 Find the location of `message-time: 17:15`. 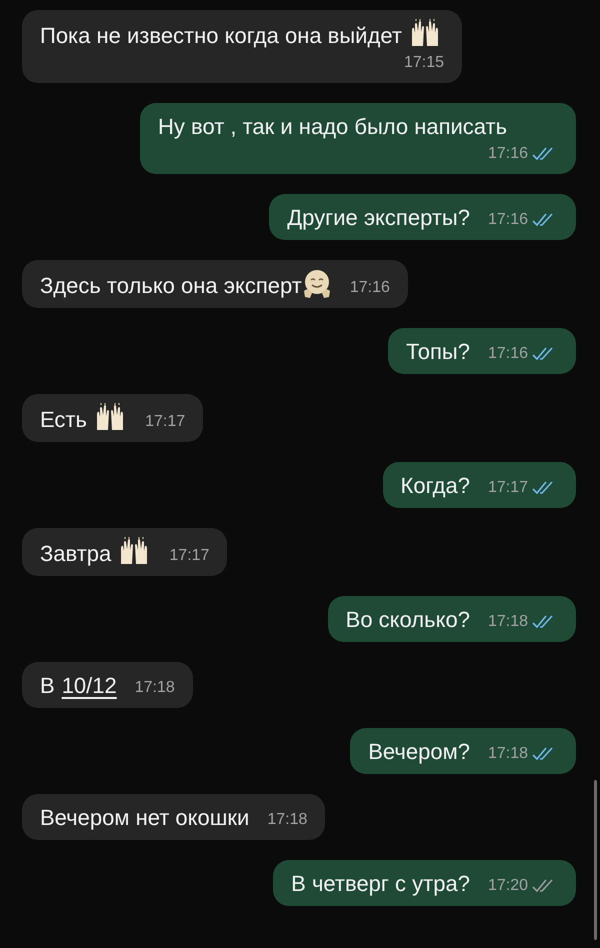

message-time: 17:15 is located at coordinates (424, 63).